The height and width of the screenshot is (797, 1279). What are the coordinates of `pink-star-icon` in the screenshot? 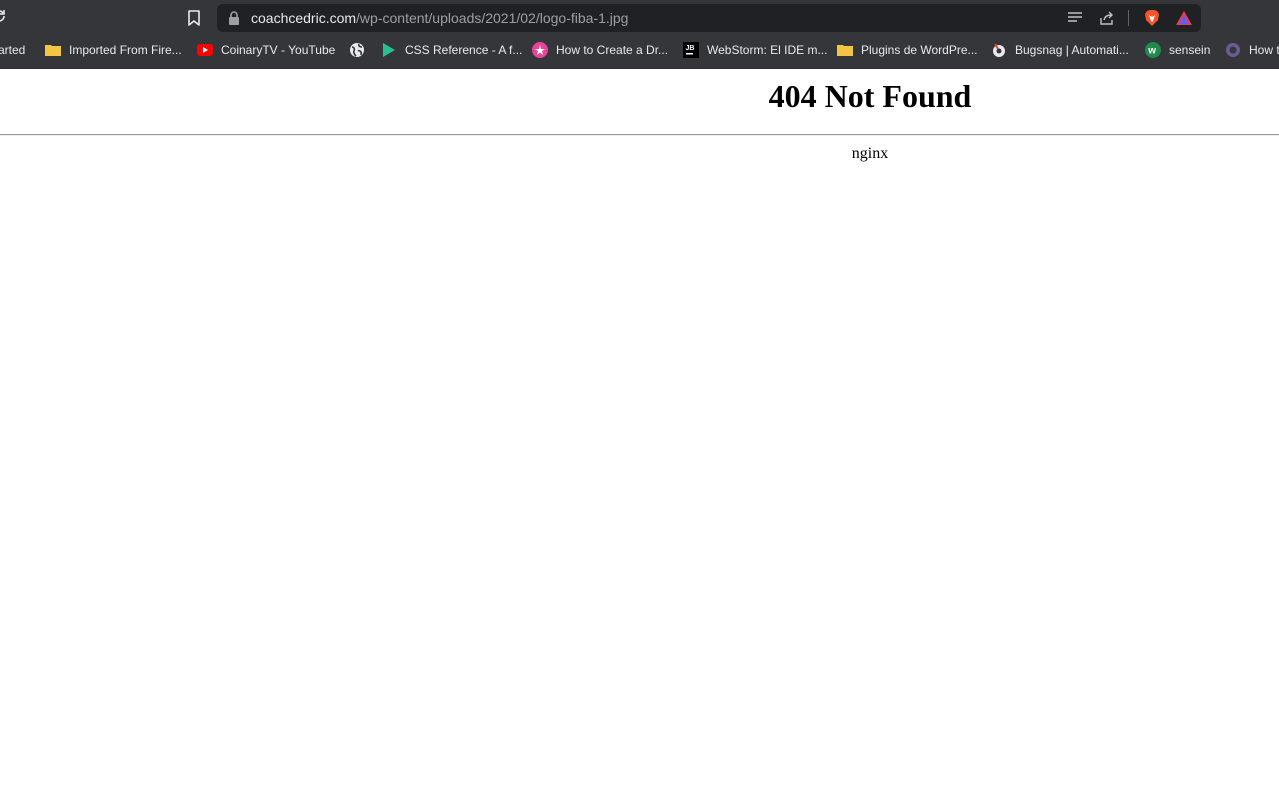 It's located at (540, 50).